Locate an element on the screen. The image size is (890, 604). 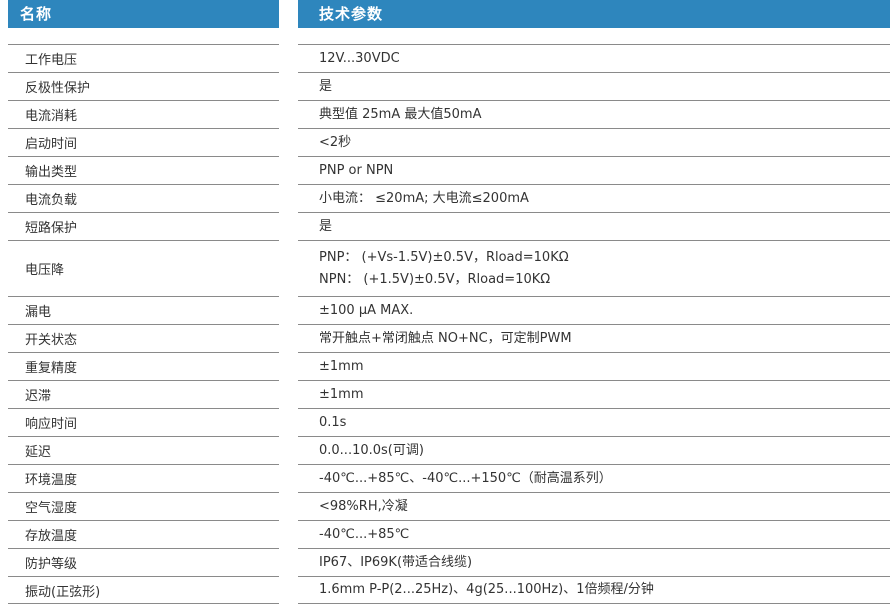
param-value-cell: ±100 μA MAX. is located at coordinates (594, 310).